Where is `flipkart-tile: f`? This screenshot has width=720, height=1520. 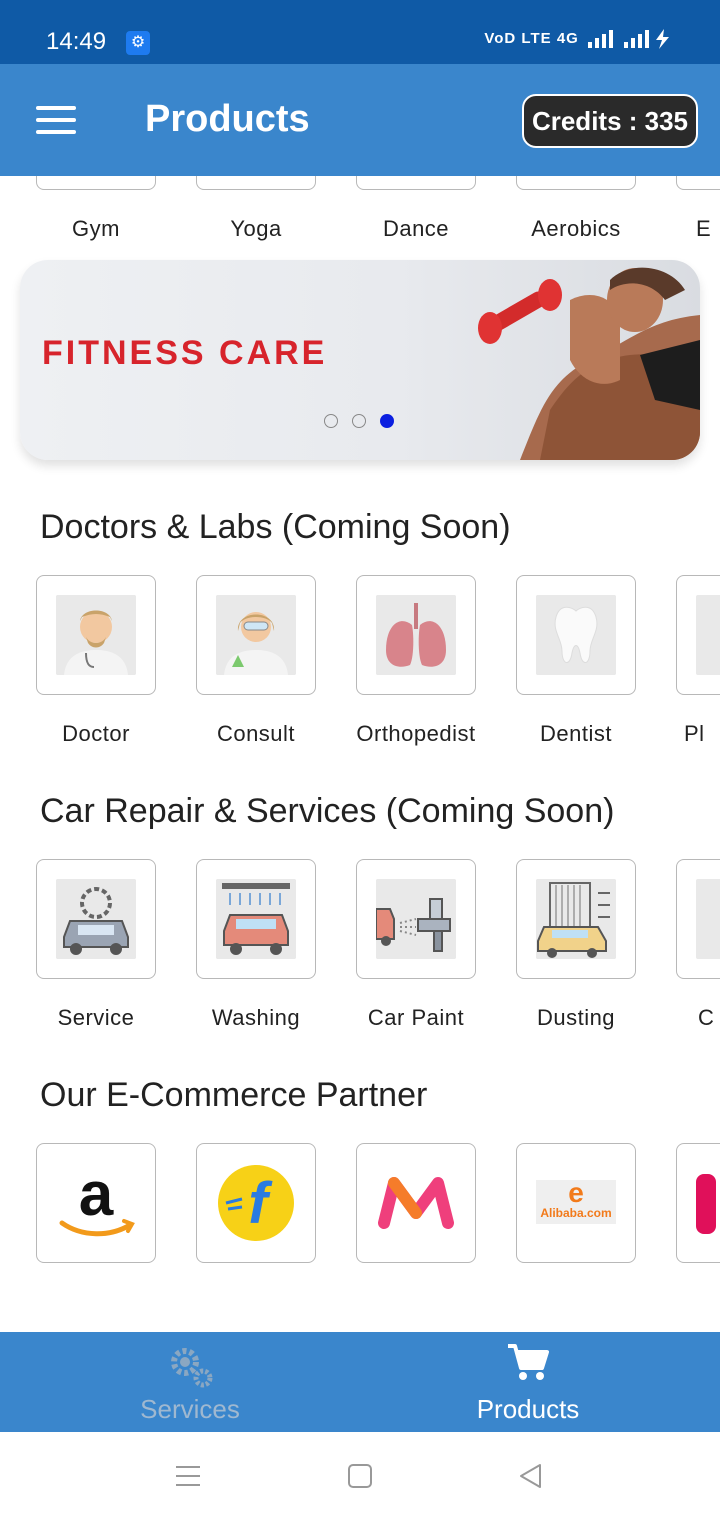
flipkart-tile: f is located at coordinates (256, 1203).